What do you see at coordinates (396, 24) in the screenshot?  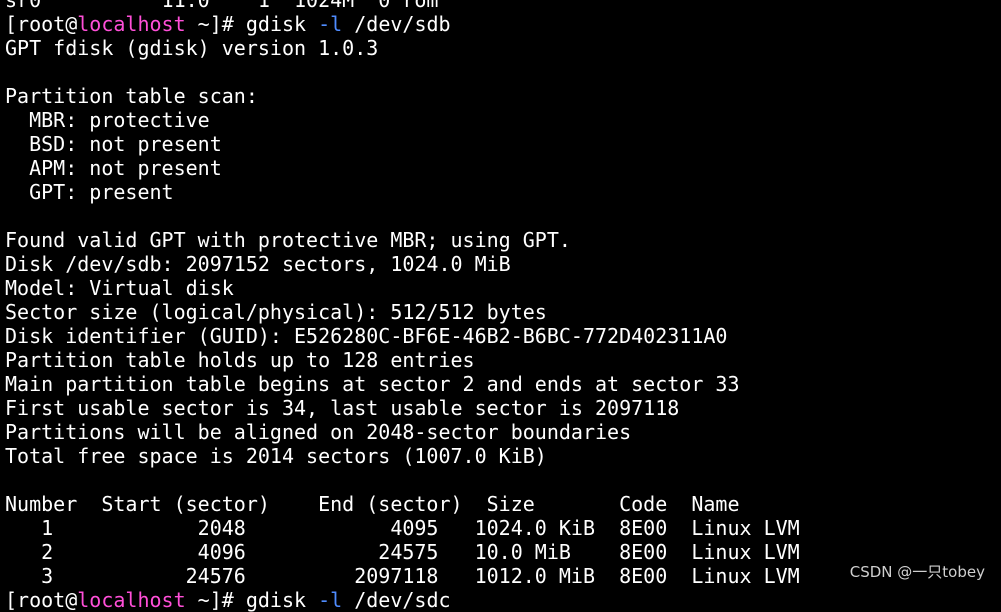 I see `command-argument: /dev/sdb` at bounding box center [396, 24].